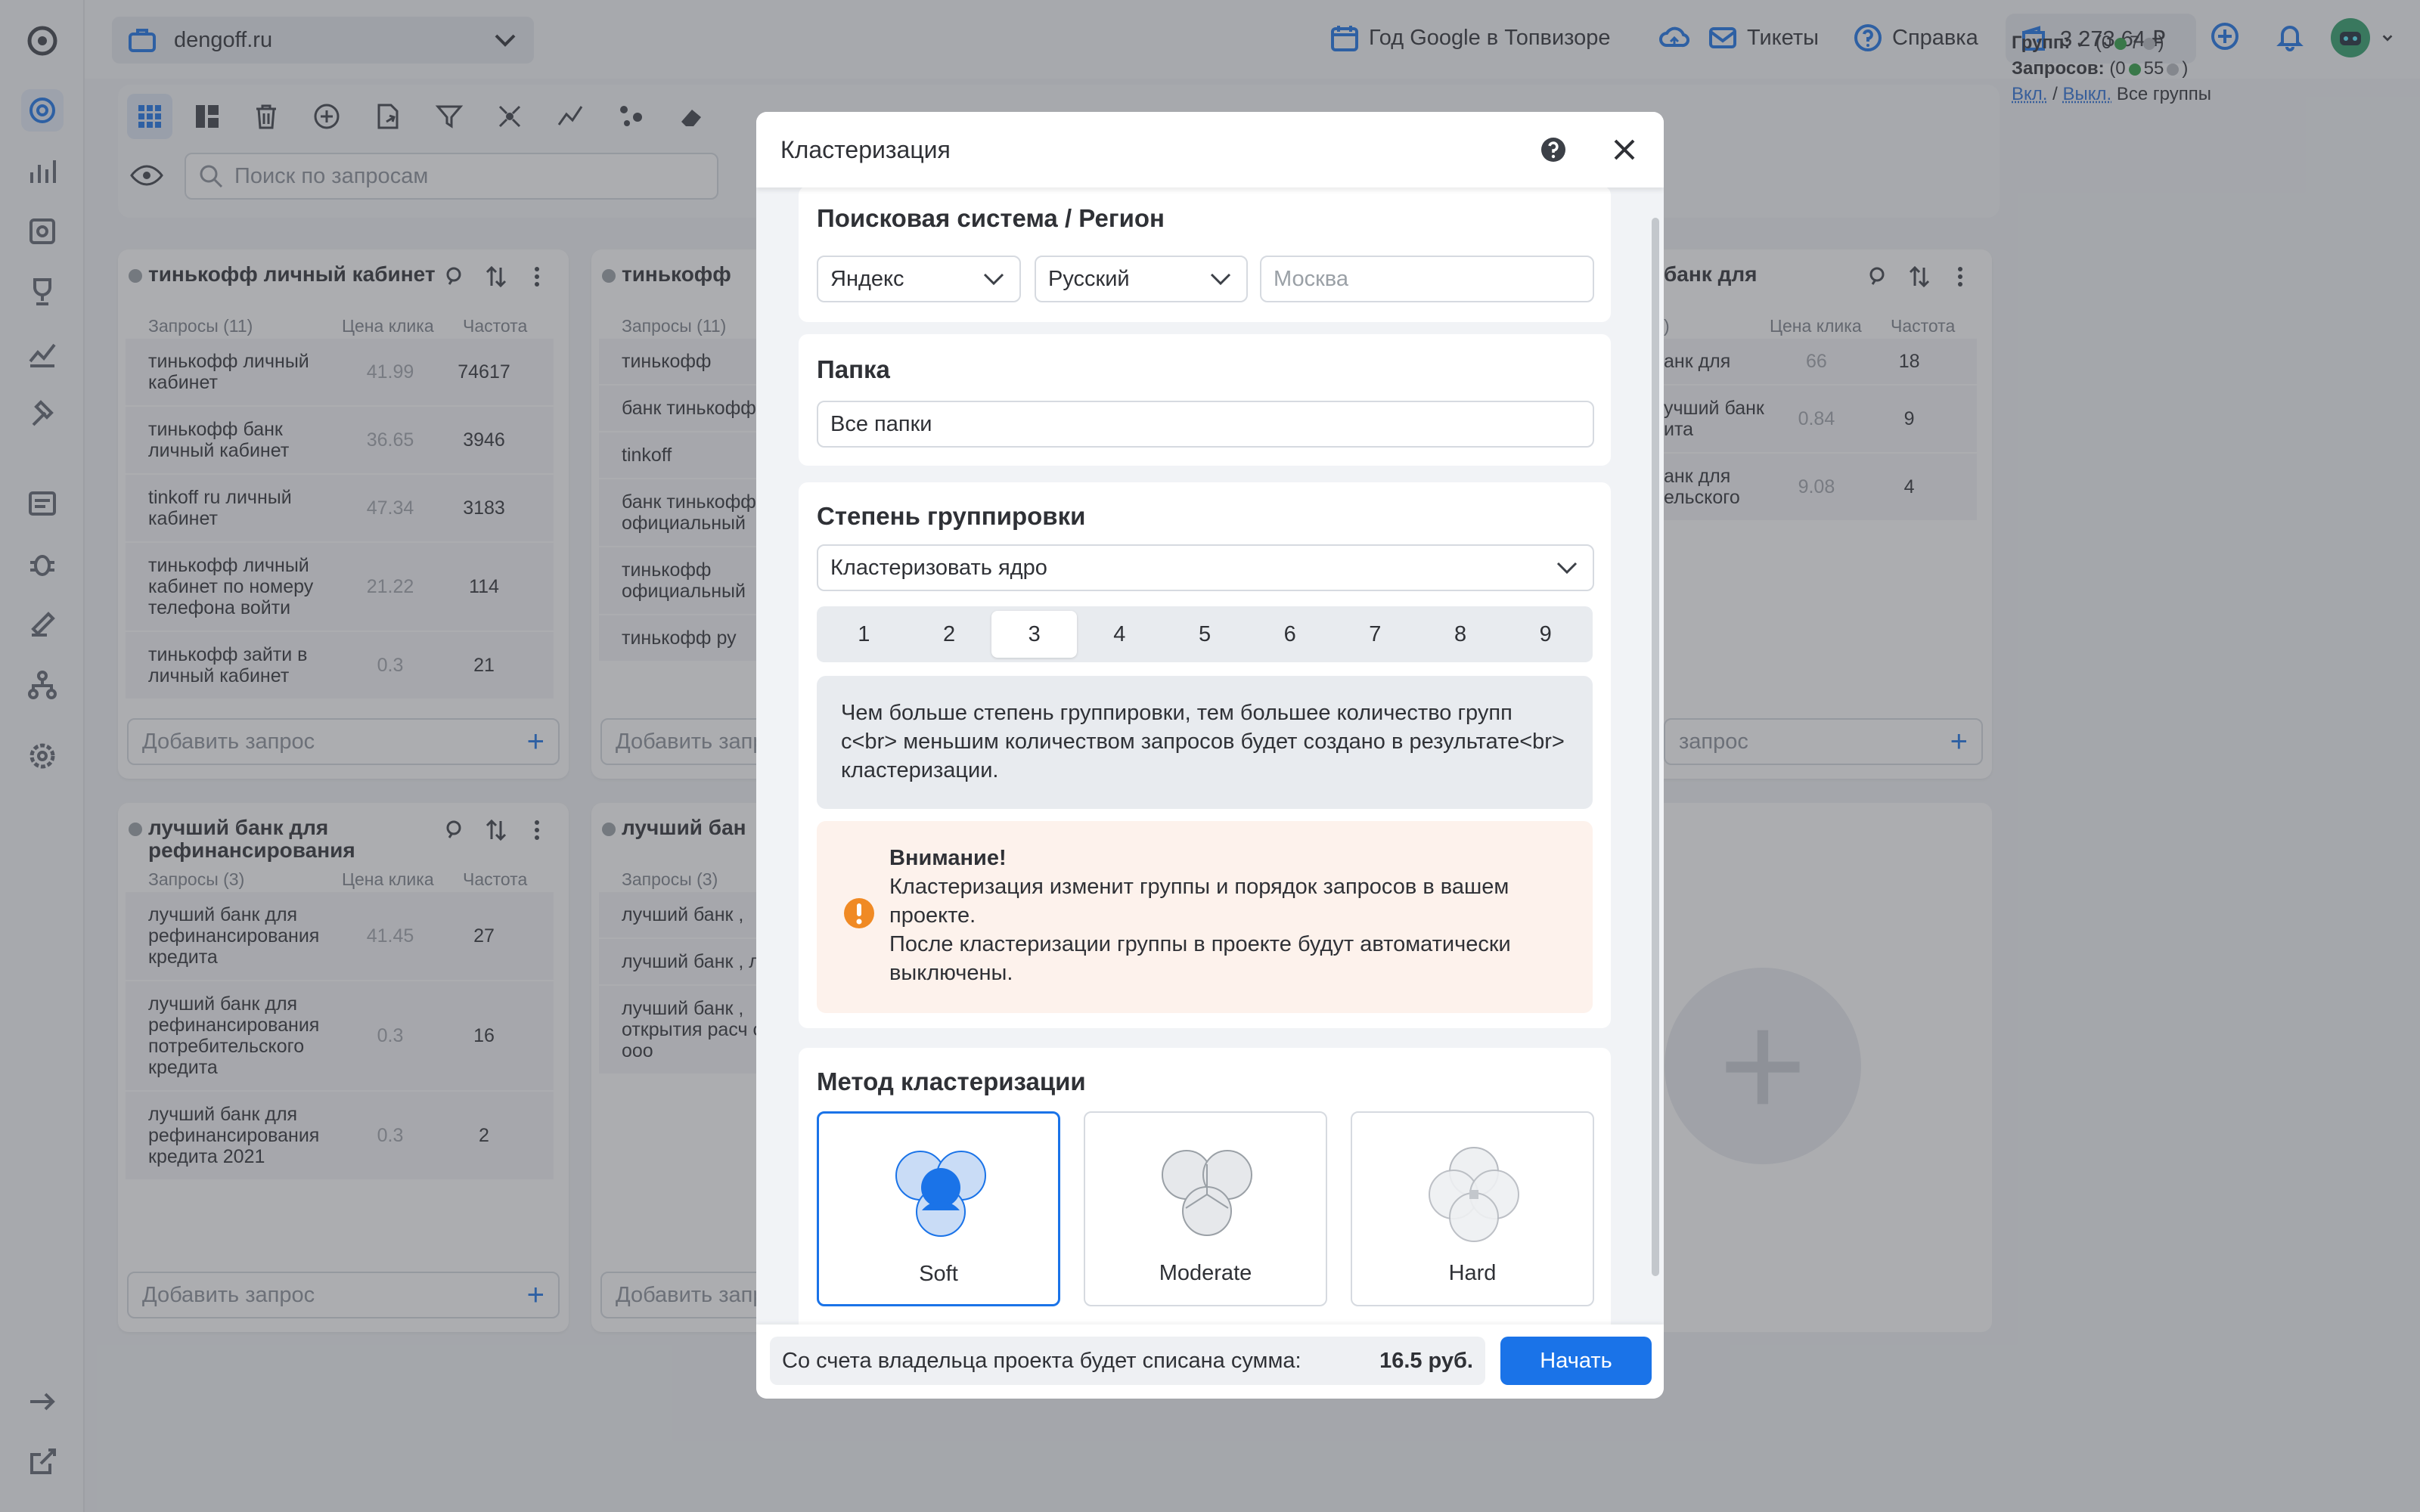  Describe the element at coordinates (859, 913) in the screenshot. I see `warning-icon` at that location.